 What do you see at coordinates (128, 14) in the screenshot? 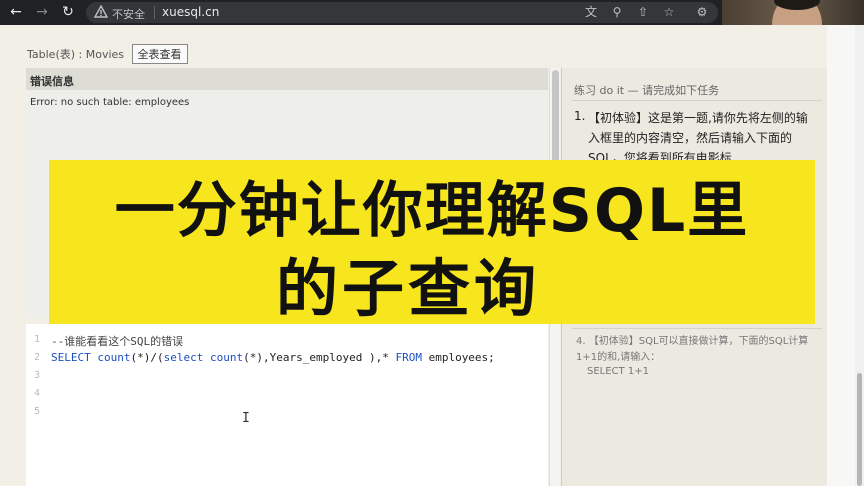
I see `insecure-label: 不安全` at bounding box center [128, 14].